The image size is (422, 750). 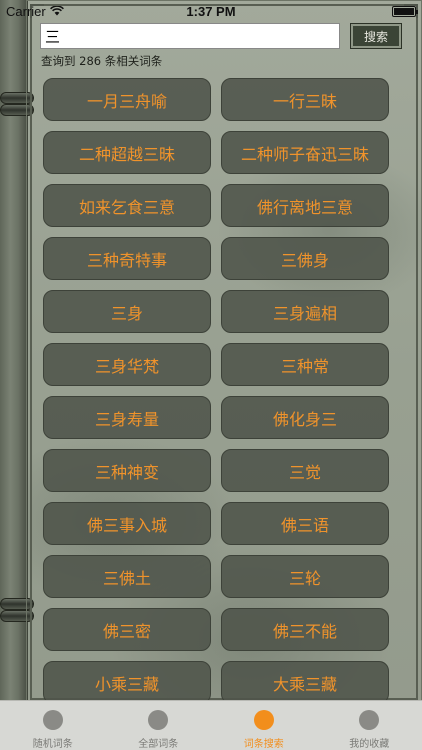 I want to click on term-item: 三身寿量, so click(x=127, y=417).